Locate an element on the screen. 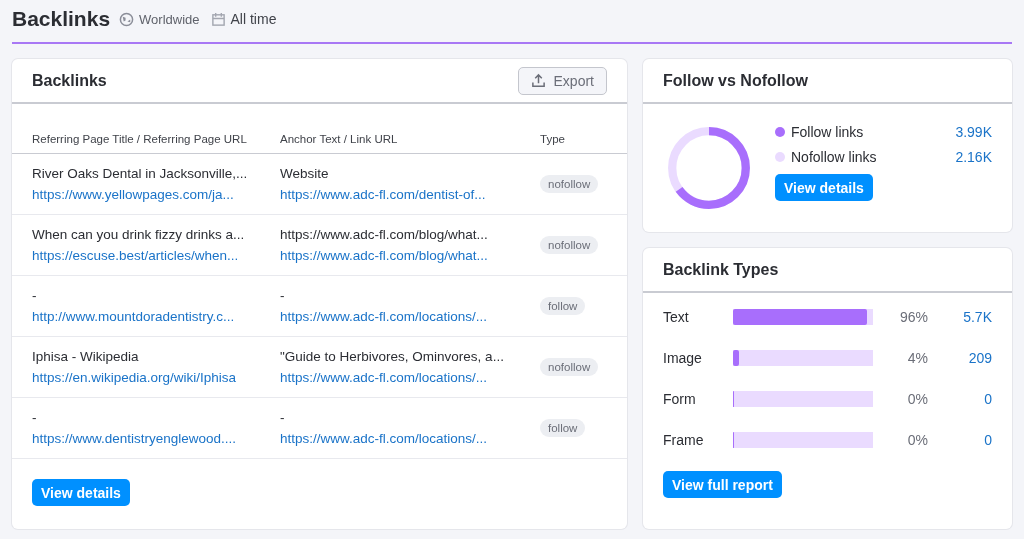 The image size is (1024, 539). page-title-text: Iphisa - Wikipedia is located at coordinates (86, 356).